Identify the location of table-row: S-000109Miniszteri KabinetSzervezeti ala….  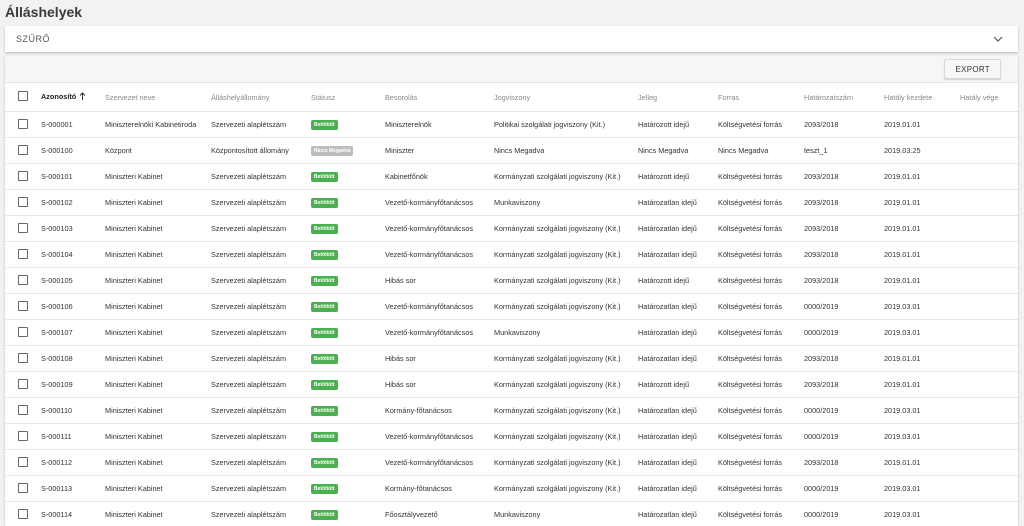
(511, 385).